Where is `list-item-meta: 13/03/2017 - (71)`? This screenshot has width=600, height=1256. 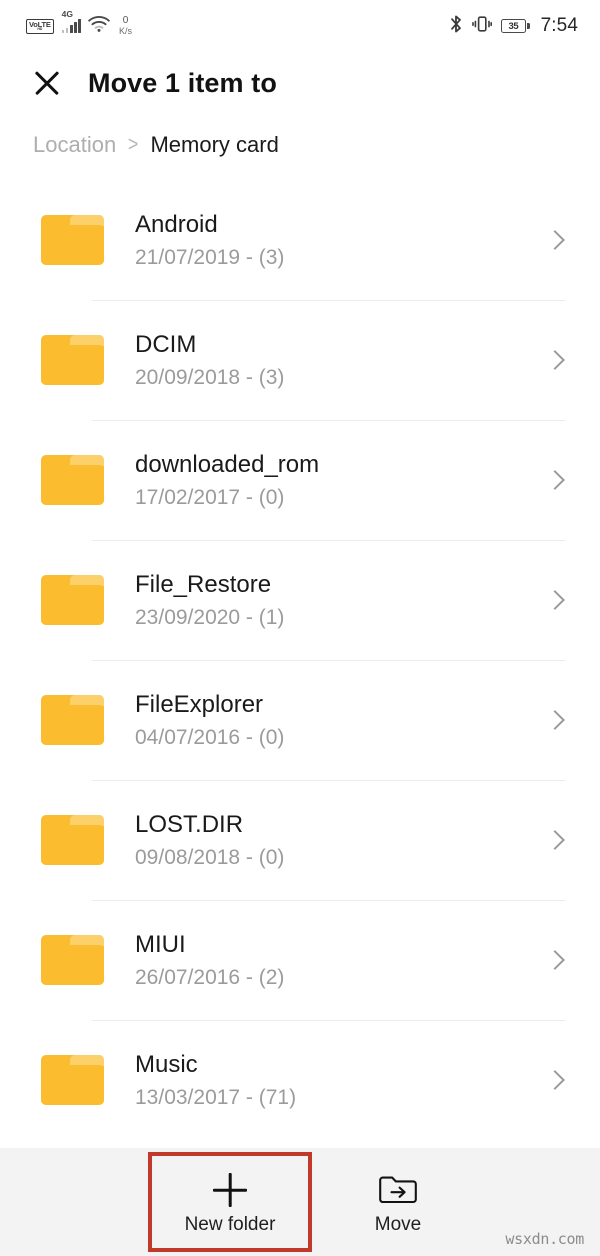 list-item-meta: 13/03/2017 - (71) is located at coordinates (216, 1097).